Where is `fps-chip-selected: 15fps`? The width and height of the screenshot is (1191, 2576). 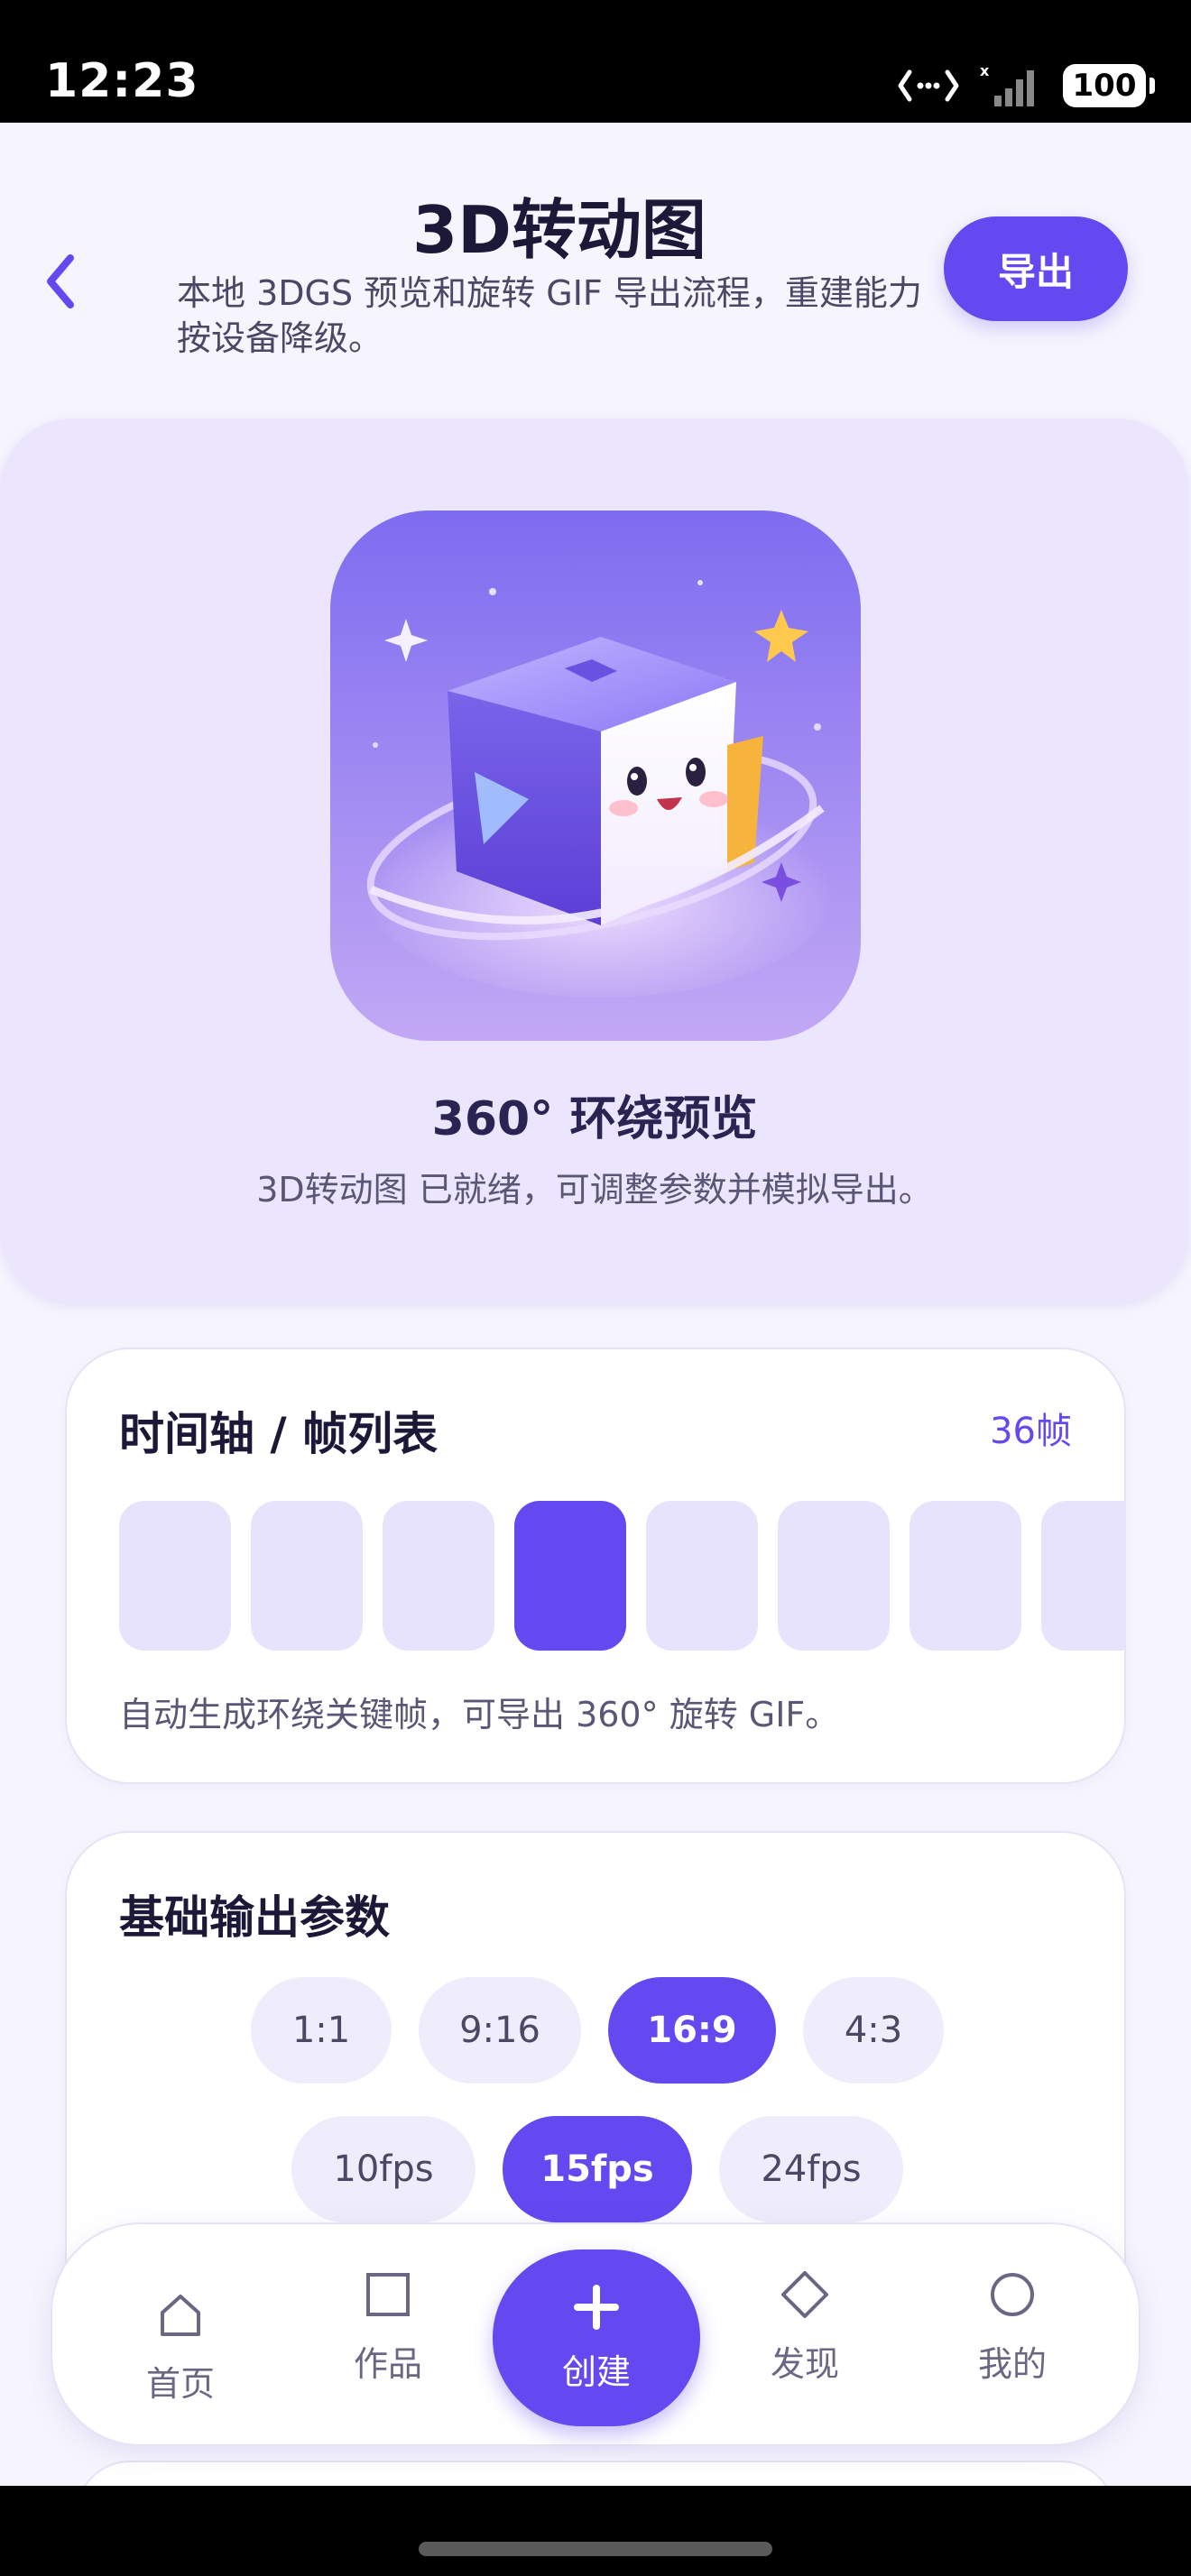 fps-chip-selected: 15fps is located at coordinates (597, 2169).